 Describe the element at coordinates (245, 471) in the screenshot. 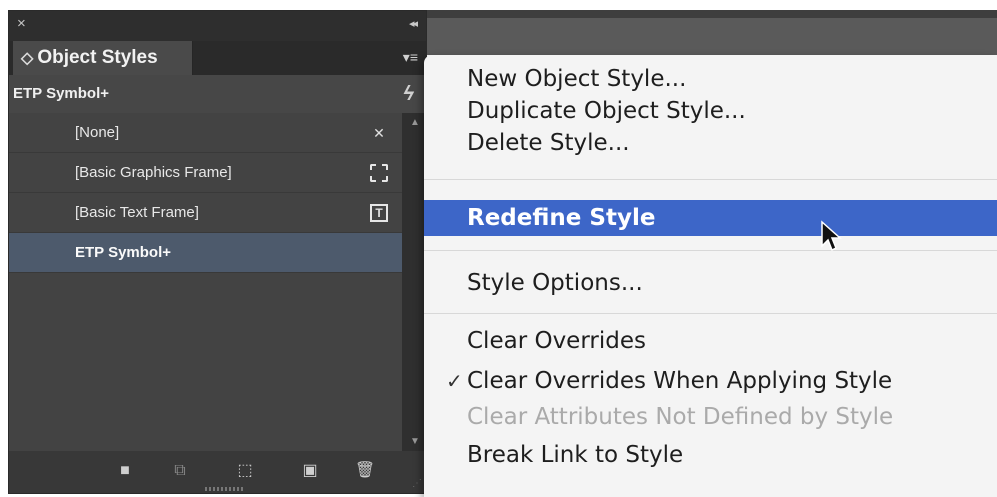

I see `clear-overrides-icon: ⬚` at that location.